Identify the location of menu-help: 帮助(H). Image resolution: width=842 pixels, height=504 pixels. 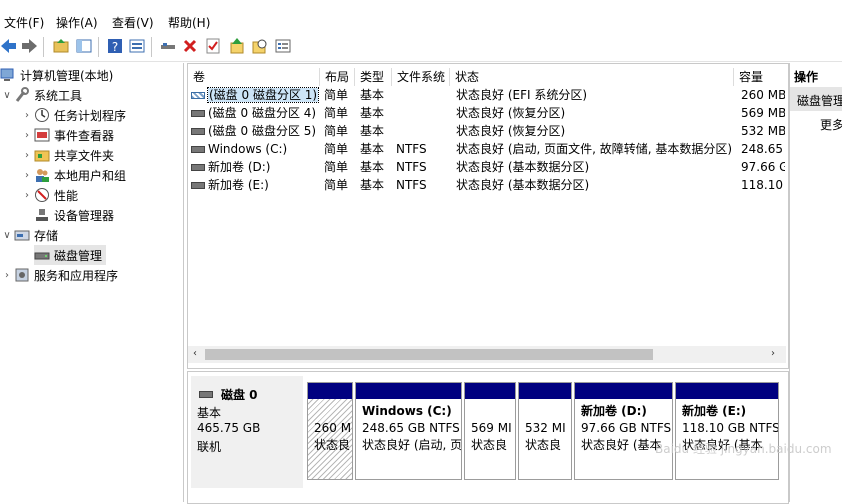
(189, 22).